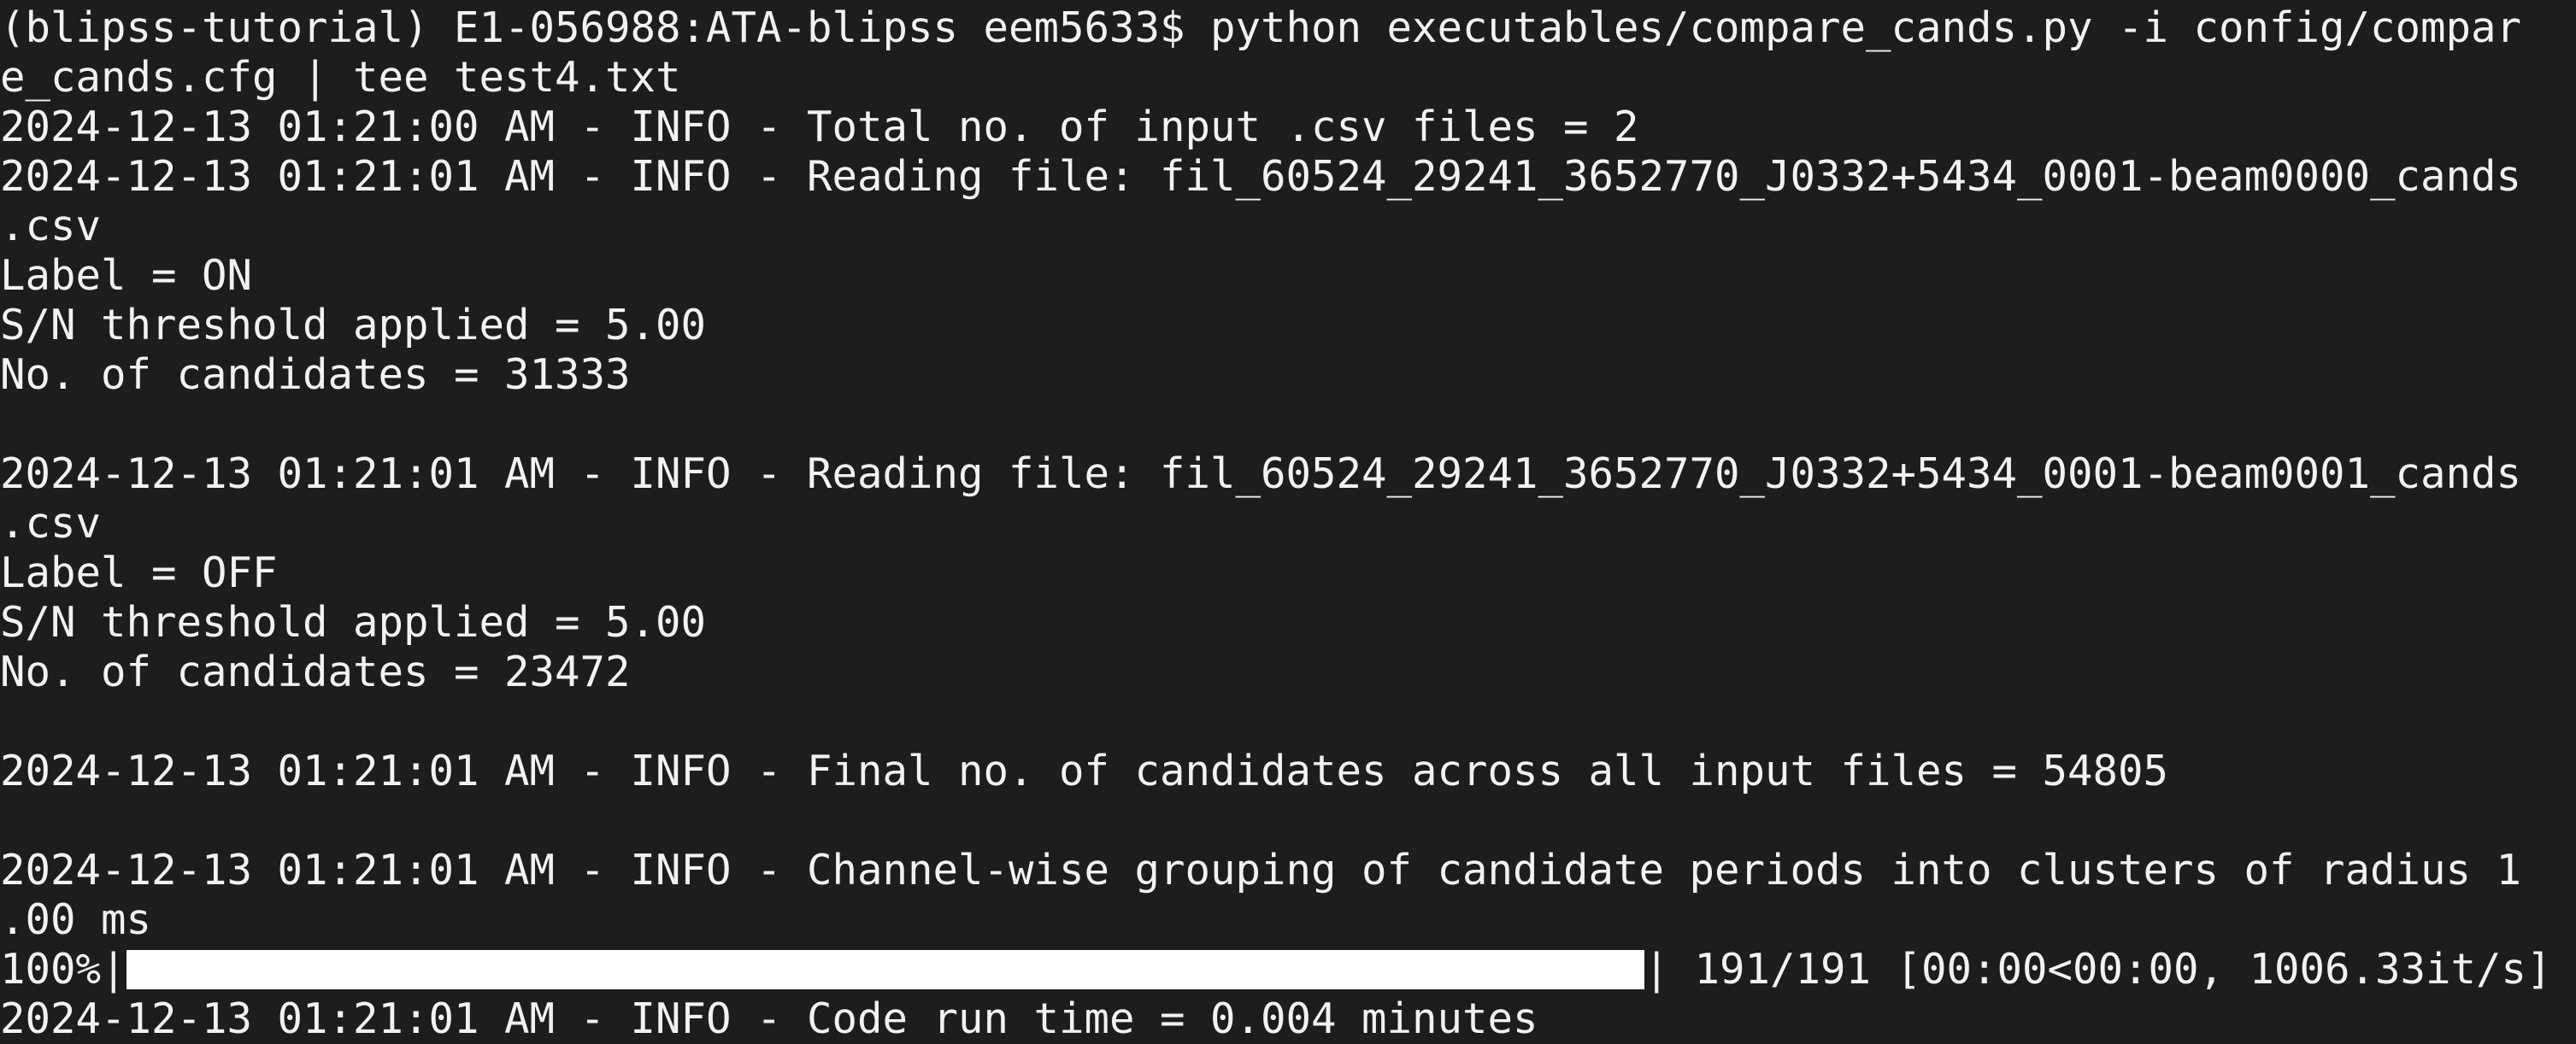 The height and width of the screenshot is (1044, 2576). I want to click on output-line: Label = ON, so click(126, 275).